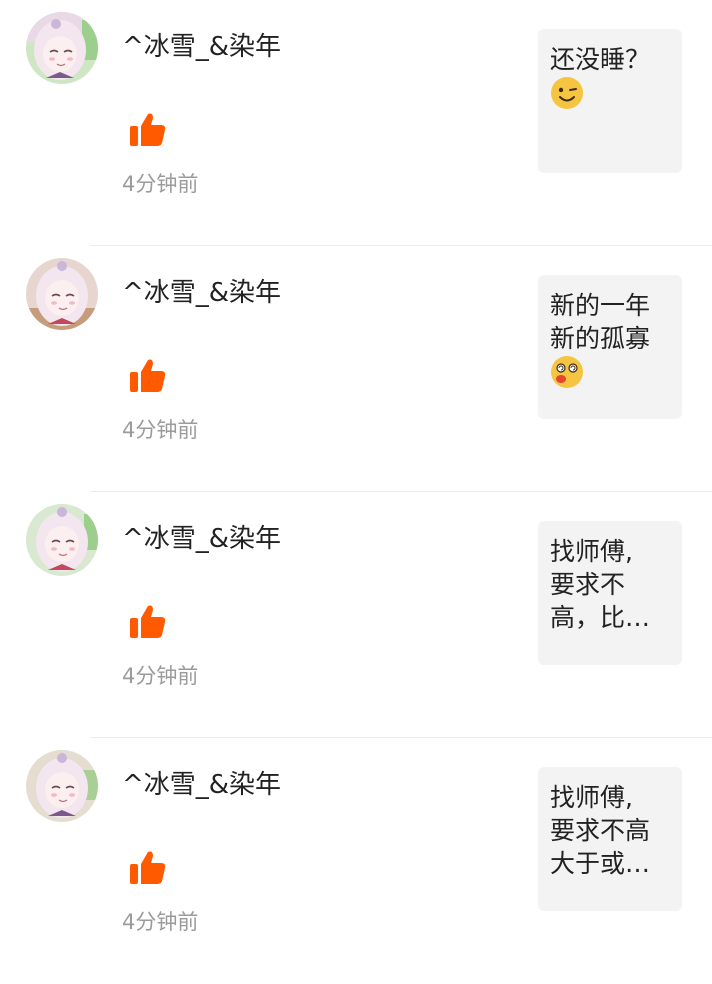 This screenshot has height=984, width=712. Describe the element at coordinates (567, 93) in the screenshot. I see `wink-emoji-icon` at that location.